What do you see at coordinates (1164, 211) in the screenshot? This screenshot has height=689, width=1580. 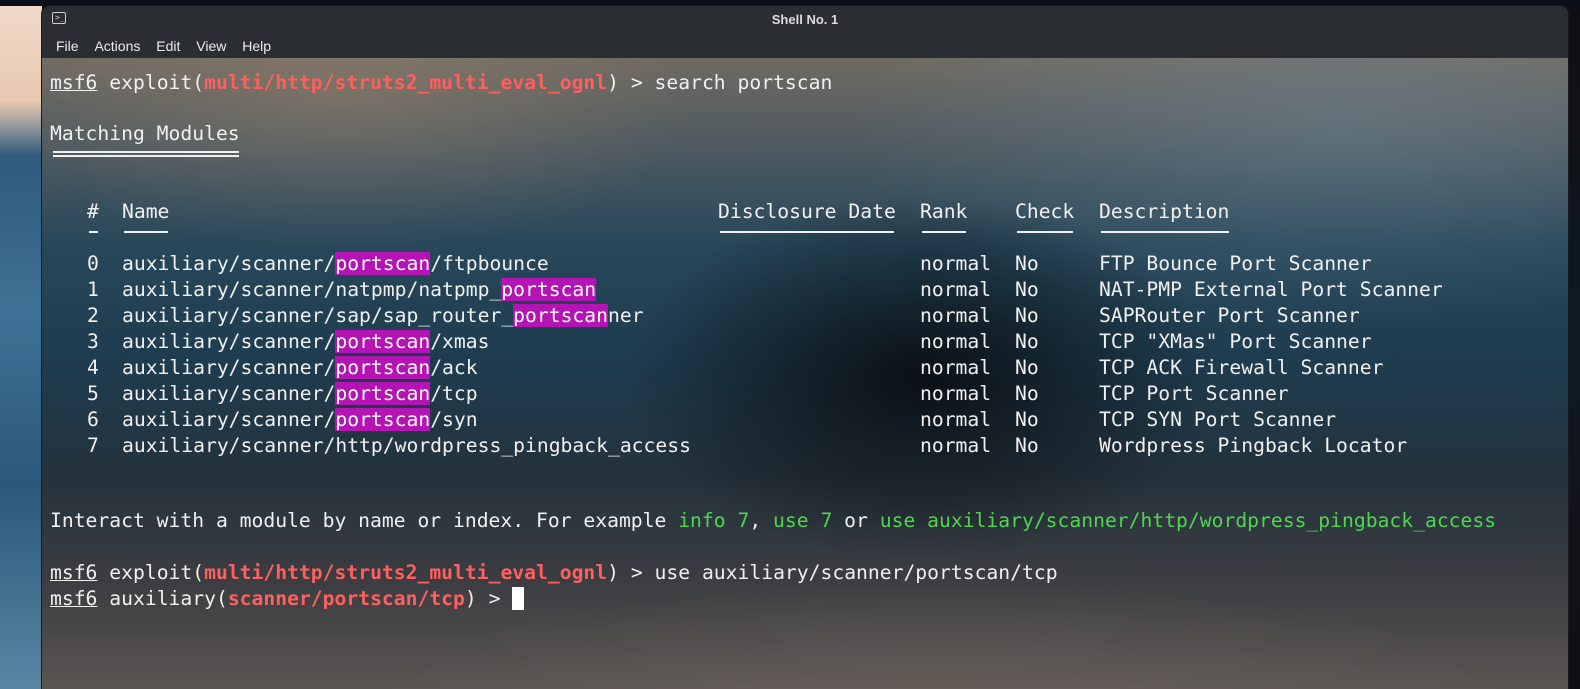 I see `header-description: Description` at bounding box center [1164, 211].